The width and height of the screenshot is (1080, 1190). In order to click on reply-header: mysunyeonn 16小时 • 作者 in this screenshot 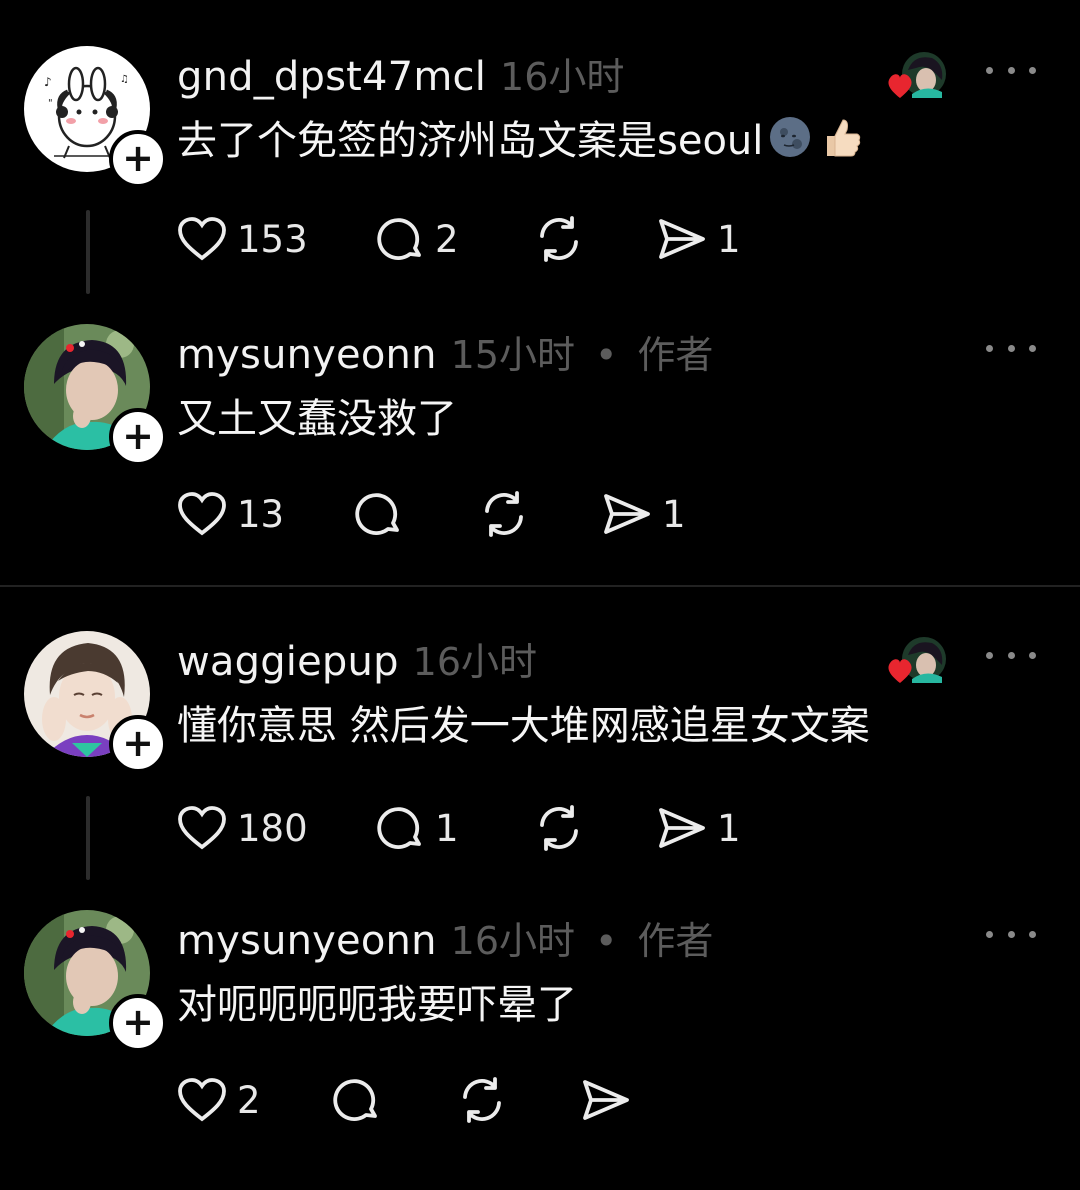, I will do `click(445, 937)`.